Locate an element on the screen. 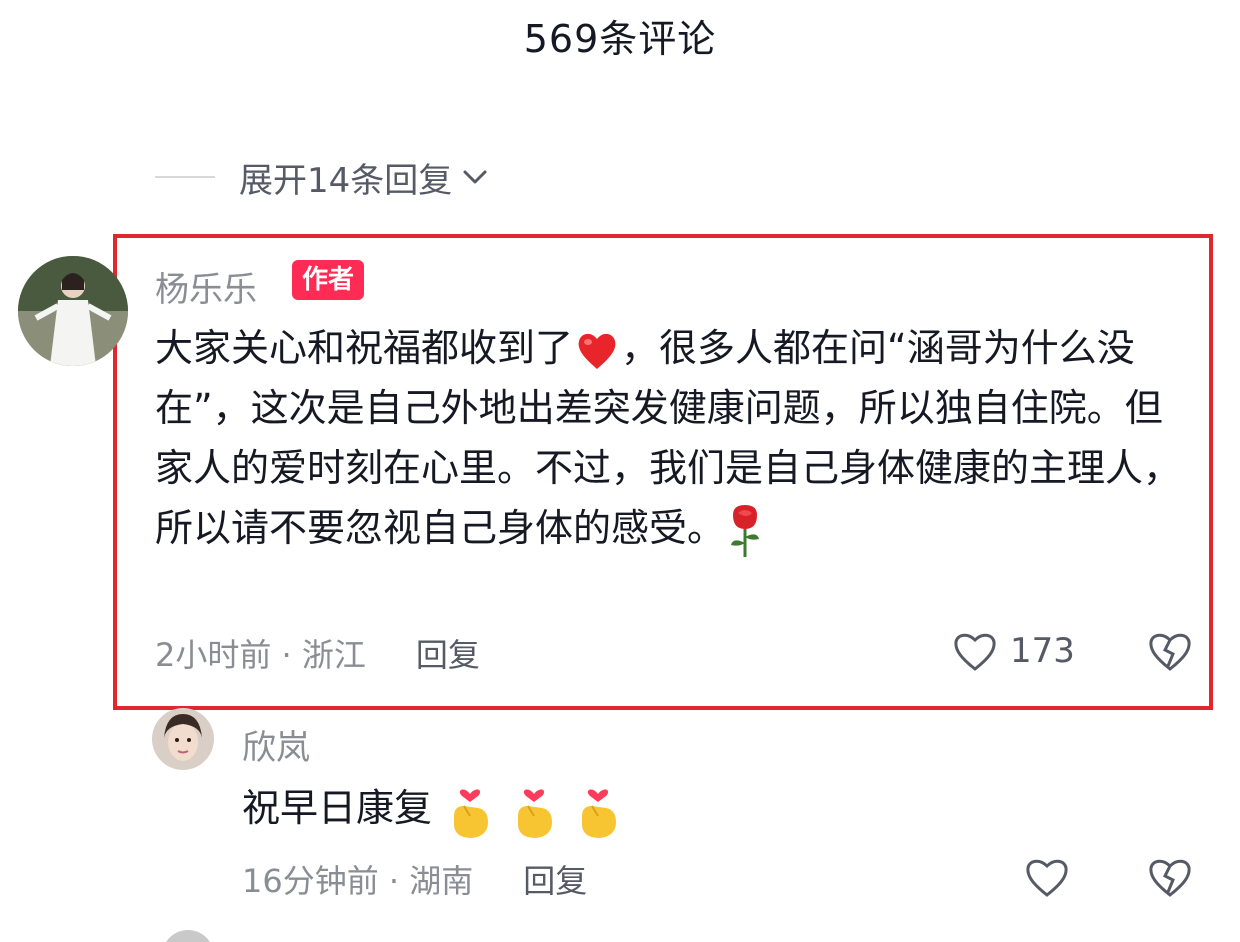 Image resolution: width=1240 pixels, height=942 pixels. comments-count-title: 569条评论 is located at coordinates (620, 39).